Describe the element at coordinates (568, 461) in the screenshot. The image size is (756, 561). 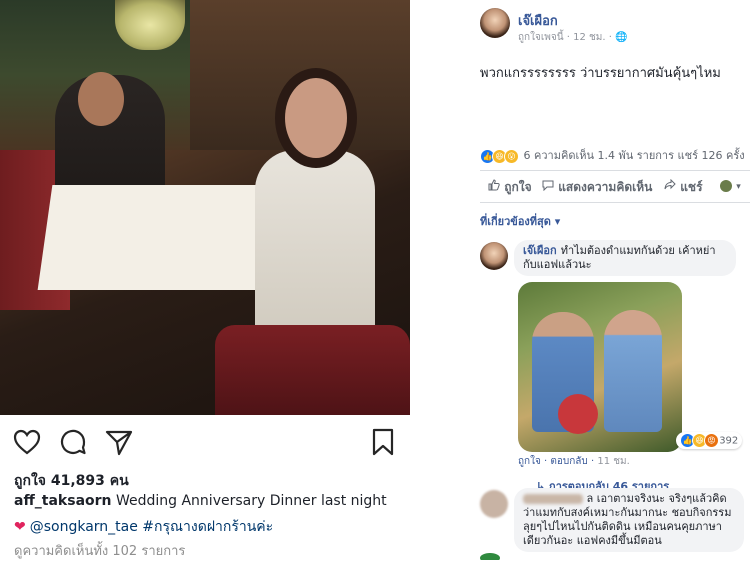
I see `comment-reply-link: ตอบกลับ` at that location.